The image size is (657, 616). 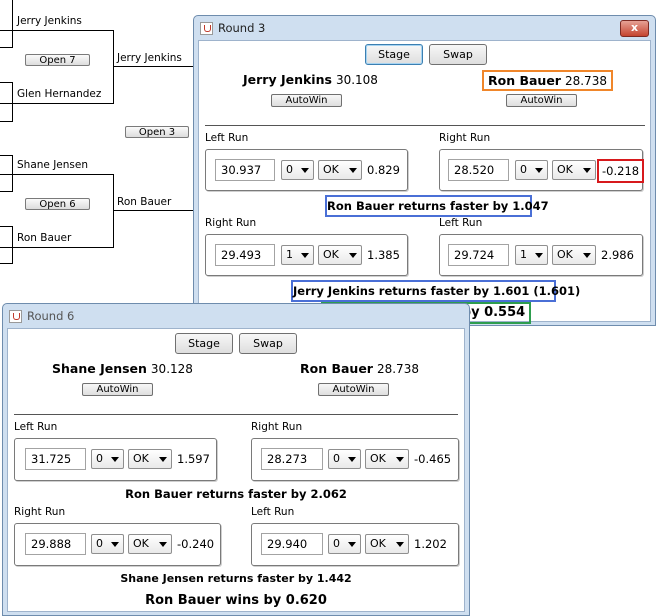 What do you see at coordinates (236, 316) in the screenshot?
I see `title-bar: Round 6` at bounding box center [236, 316].